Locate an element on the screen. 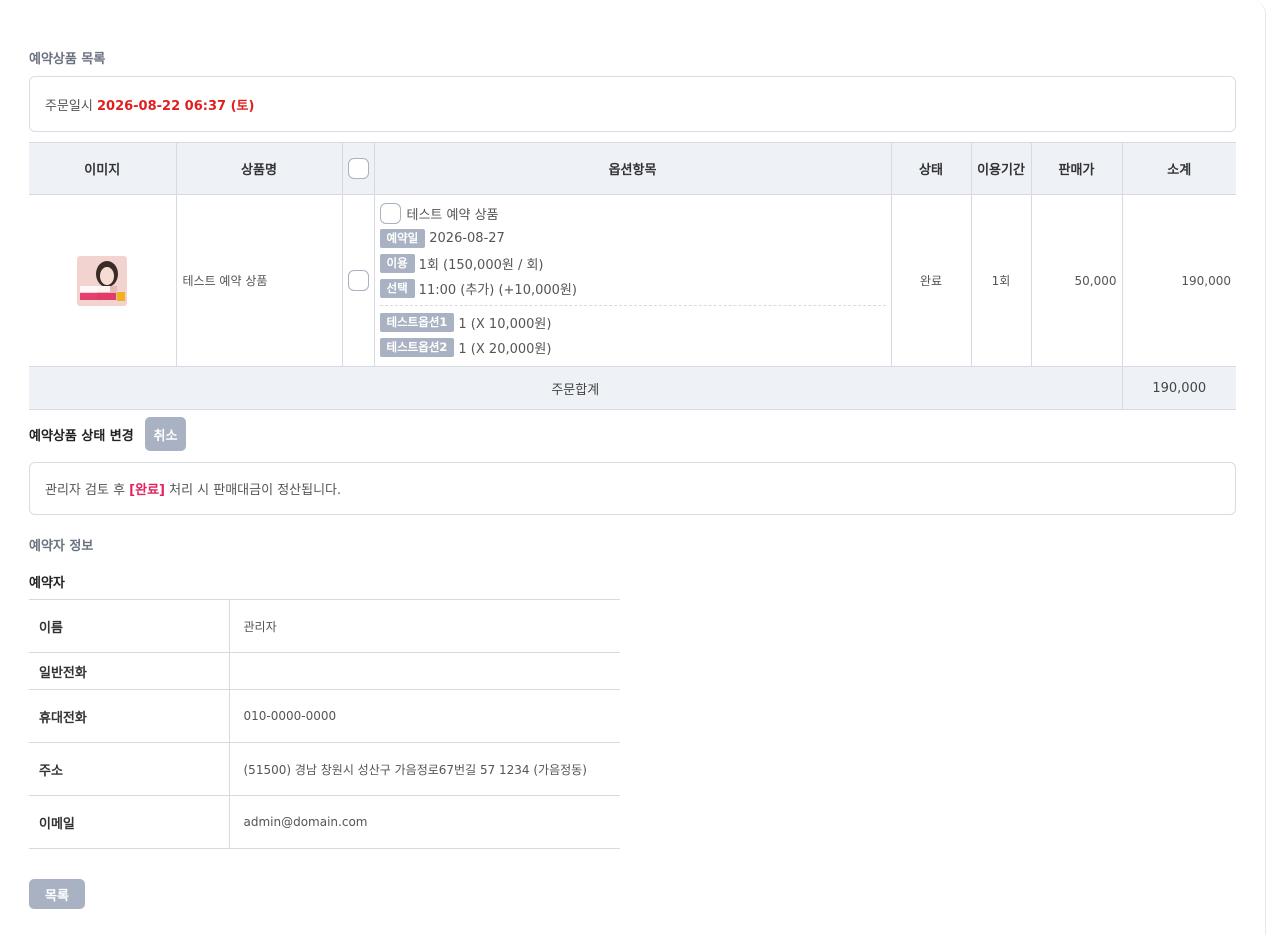 The image size is (1268, 935). list-button: 목록 is located at coordinates (57, 894).